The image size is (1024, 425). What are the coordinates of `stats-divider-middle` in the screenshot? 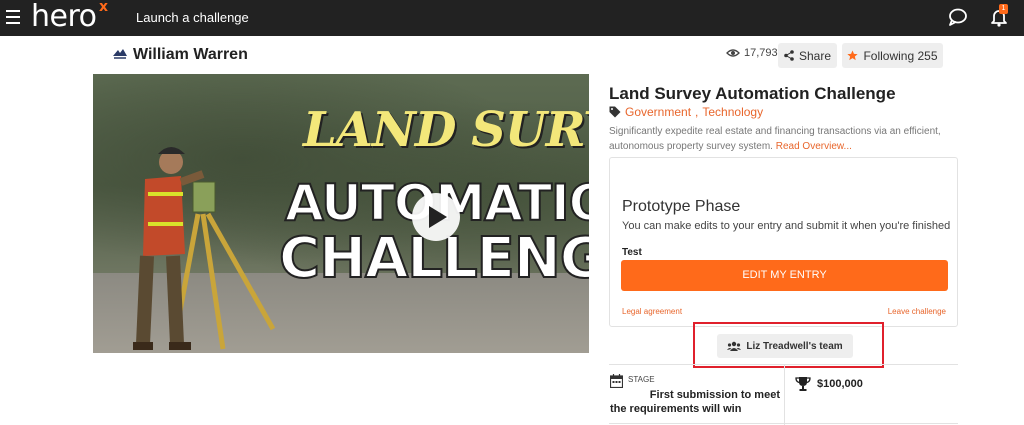 It's located at (784, 395).